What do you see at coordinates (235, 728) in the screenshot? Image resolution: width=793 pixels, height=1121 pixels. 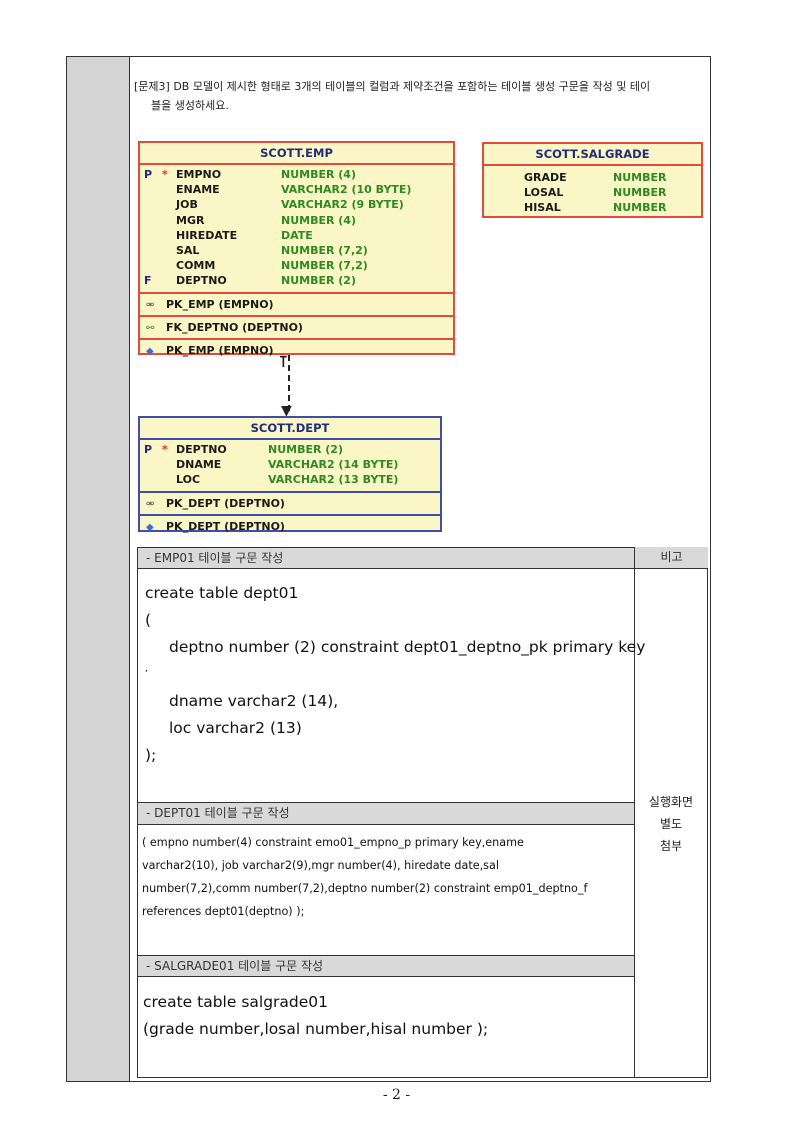 I see `code-line: loc varchar2 (13)` at bounding box center [235, 728].